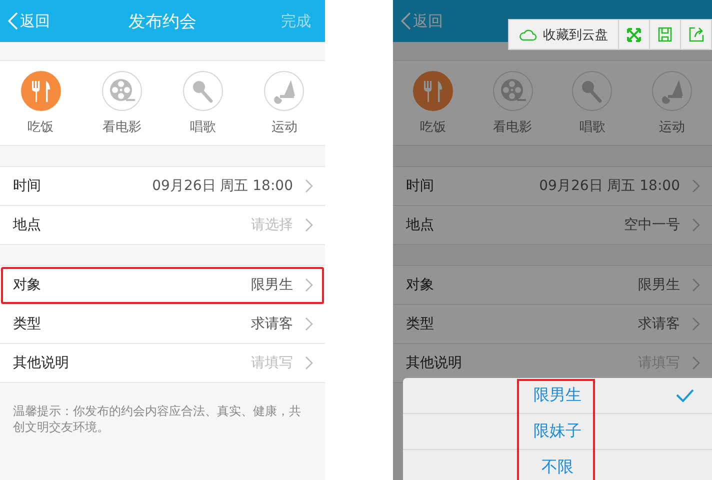  Describe the element at coordinates (272, 225) in the screenshot. I see `row-placeholder: 请选择` at that location.